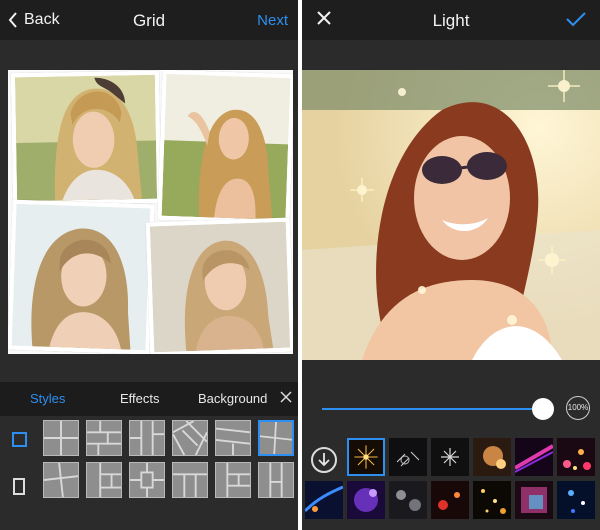  Describe the element at coordinates (190, 480) in the screenshot. I see `layout-grid-bars` at that location.